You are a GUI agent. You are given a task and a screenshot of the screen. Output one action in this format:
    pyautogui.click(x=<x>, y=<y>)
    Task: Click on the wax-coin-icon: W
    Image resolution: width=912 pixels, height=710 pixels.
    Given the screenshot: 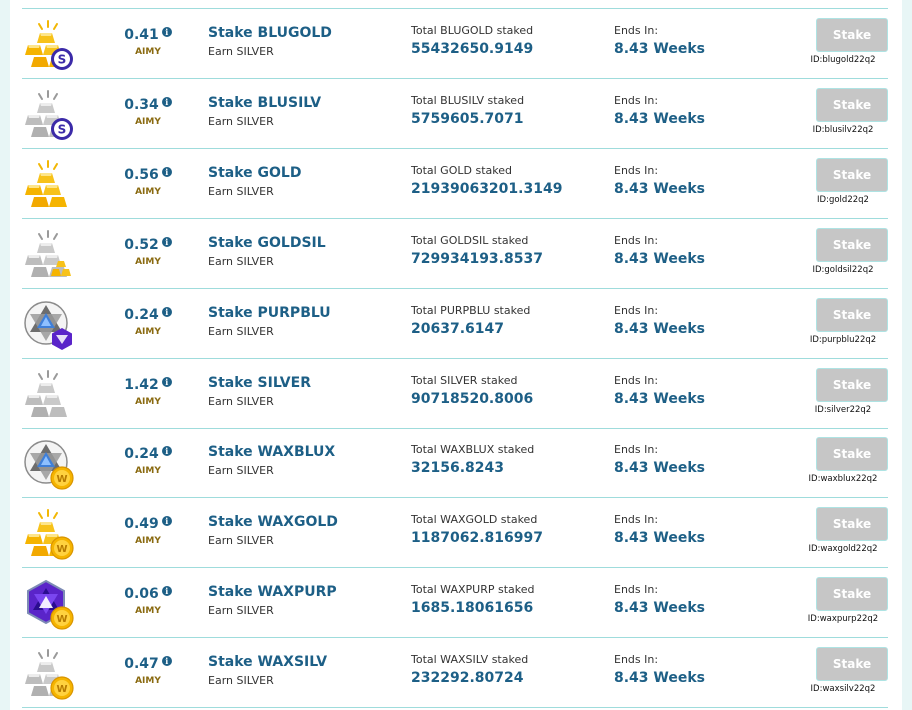 What is the action you would take?
    pyautogui.click(x=62, y=620)
    